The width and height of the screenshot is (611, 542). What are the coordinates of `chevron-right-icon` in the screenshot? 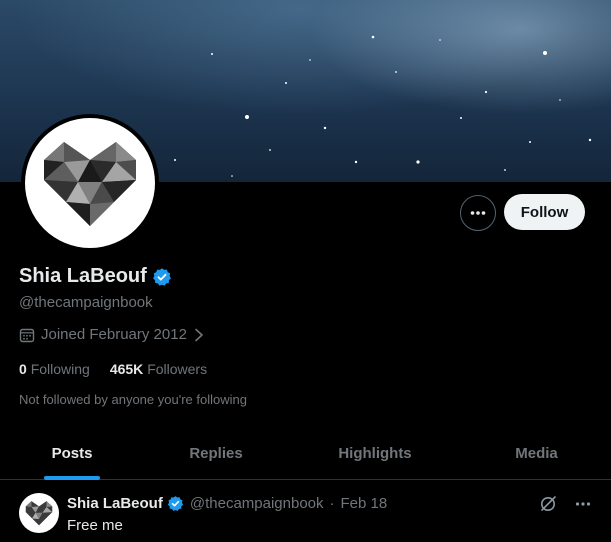 It's located at (199, 335).